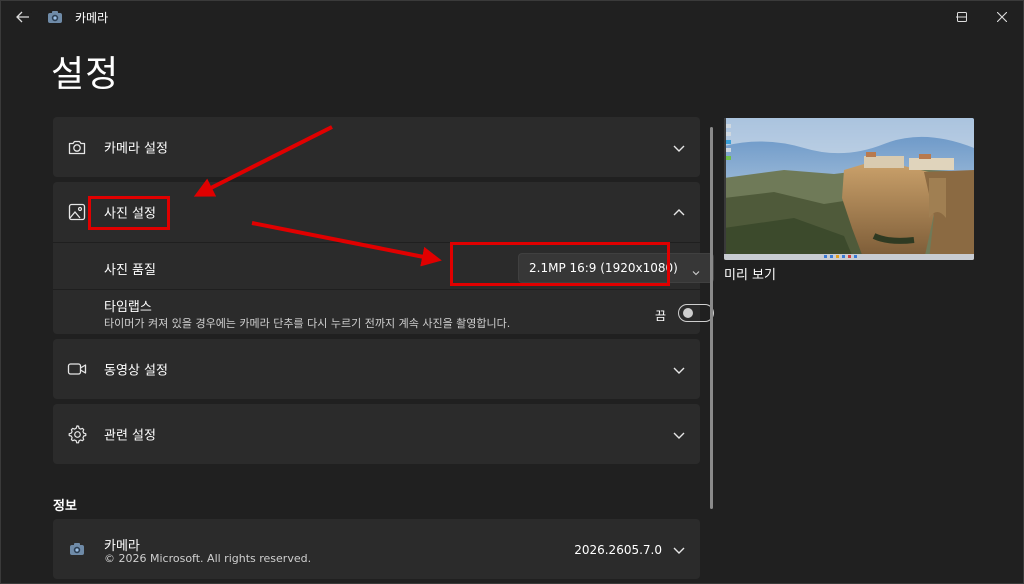 This screenshot has height=584, width=1024. I want to click on video-settings-header: 동영상 설정, so click(376, 369).